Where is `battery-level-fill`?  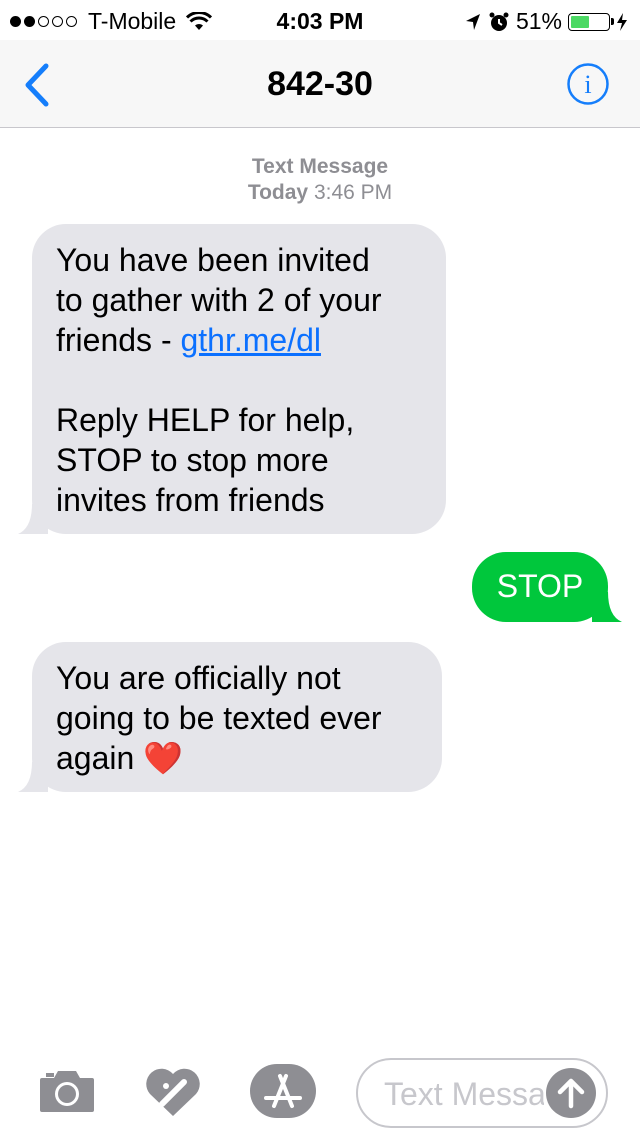 battery-level-fill is located at coordinates (580, 21).